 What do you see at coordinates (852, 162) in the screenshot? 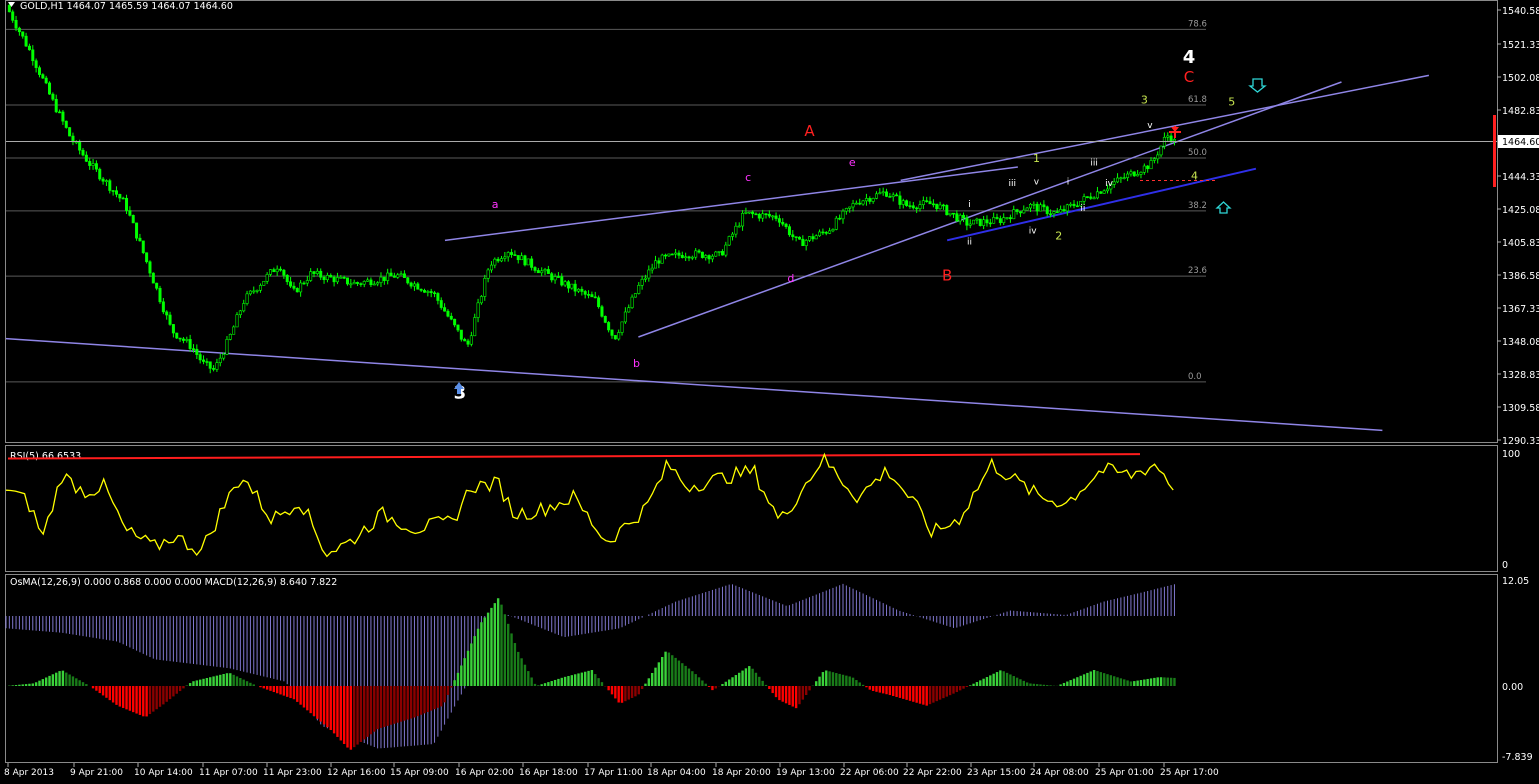
I see `wave-label: e` at bounding box center [852, 162].